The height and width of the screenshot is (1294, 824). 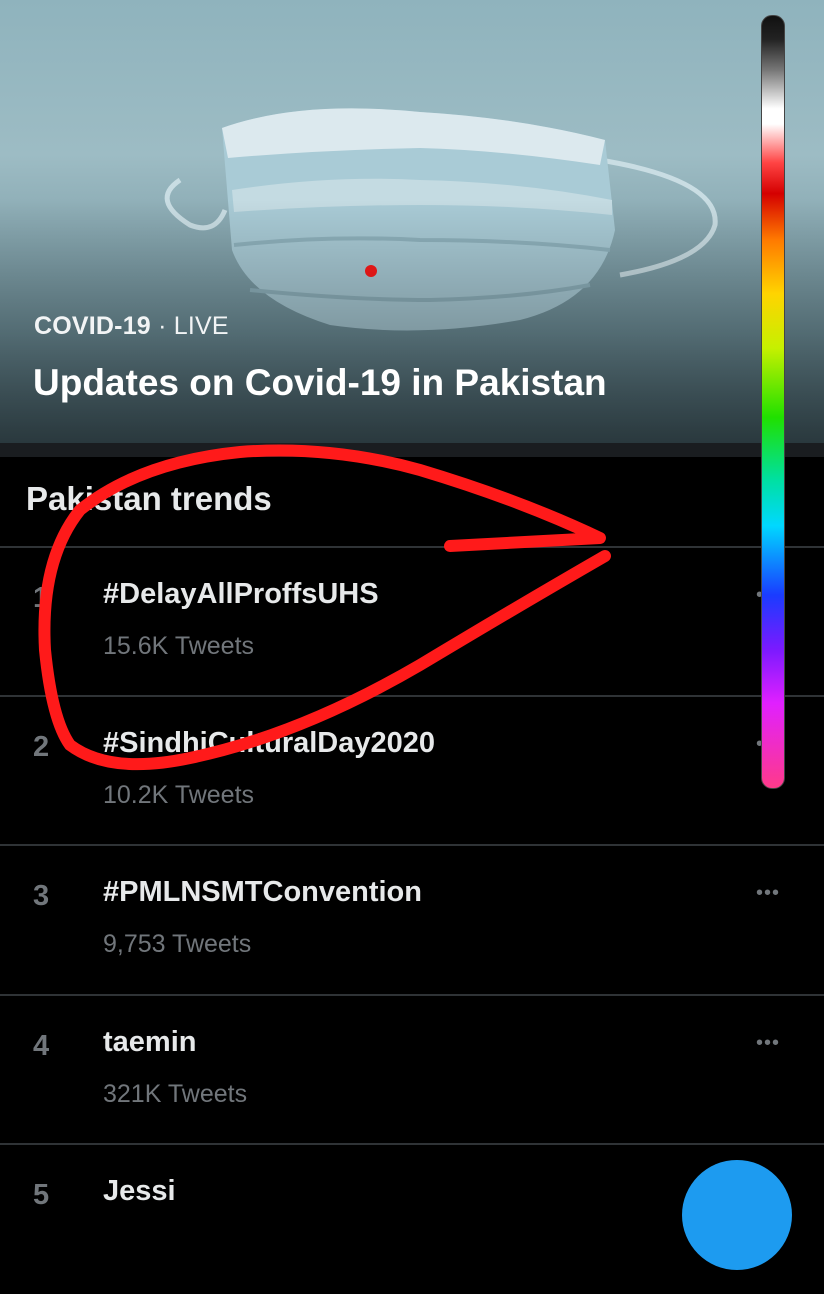 I want to click on trend-count: 10.2K Tweets, so click(x=179, y=795).